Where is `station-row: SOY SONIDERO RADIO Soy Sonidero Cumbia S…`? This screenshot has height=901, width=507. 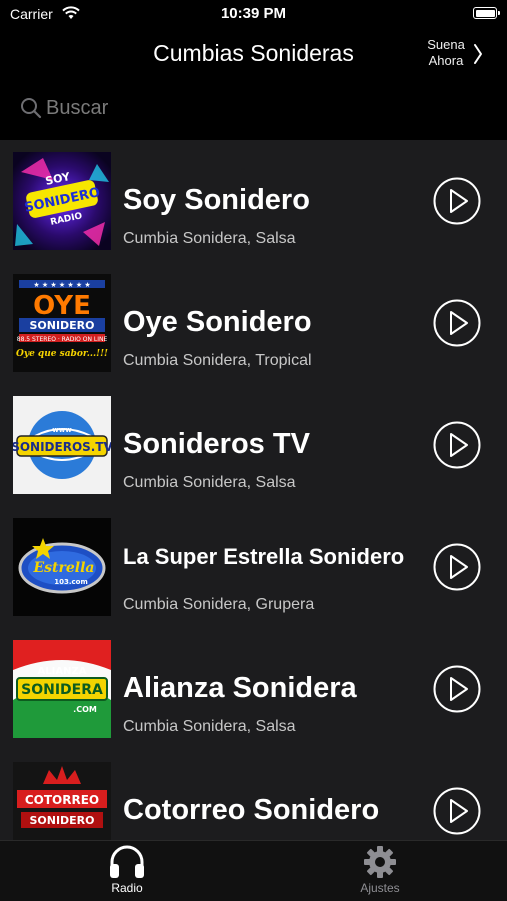
station-row: SOY SONIDERO RADIO Soy Sonidero Cumbia S… is located at coordinates (253, 201).